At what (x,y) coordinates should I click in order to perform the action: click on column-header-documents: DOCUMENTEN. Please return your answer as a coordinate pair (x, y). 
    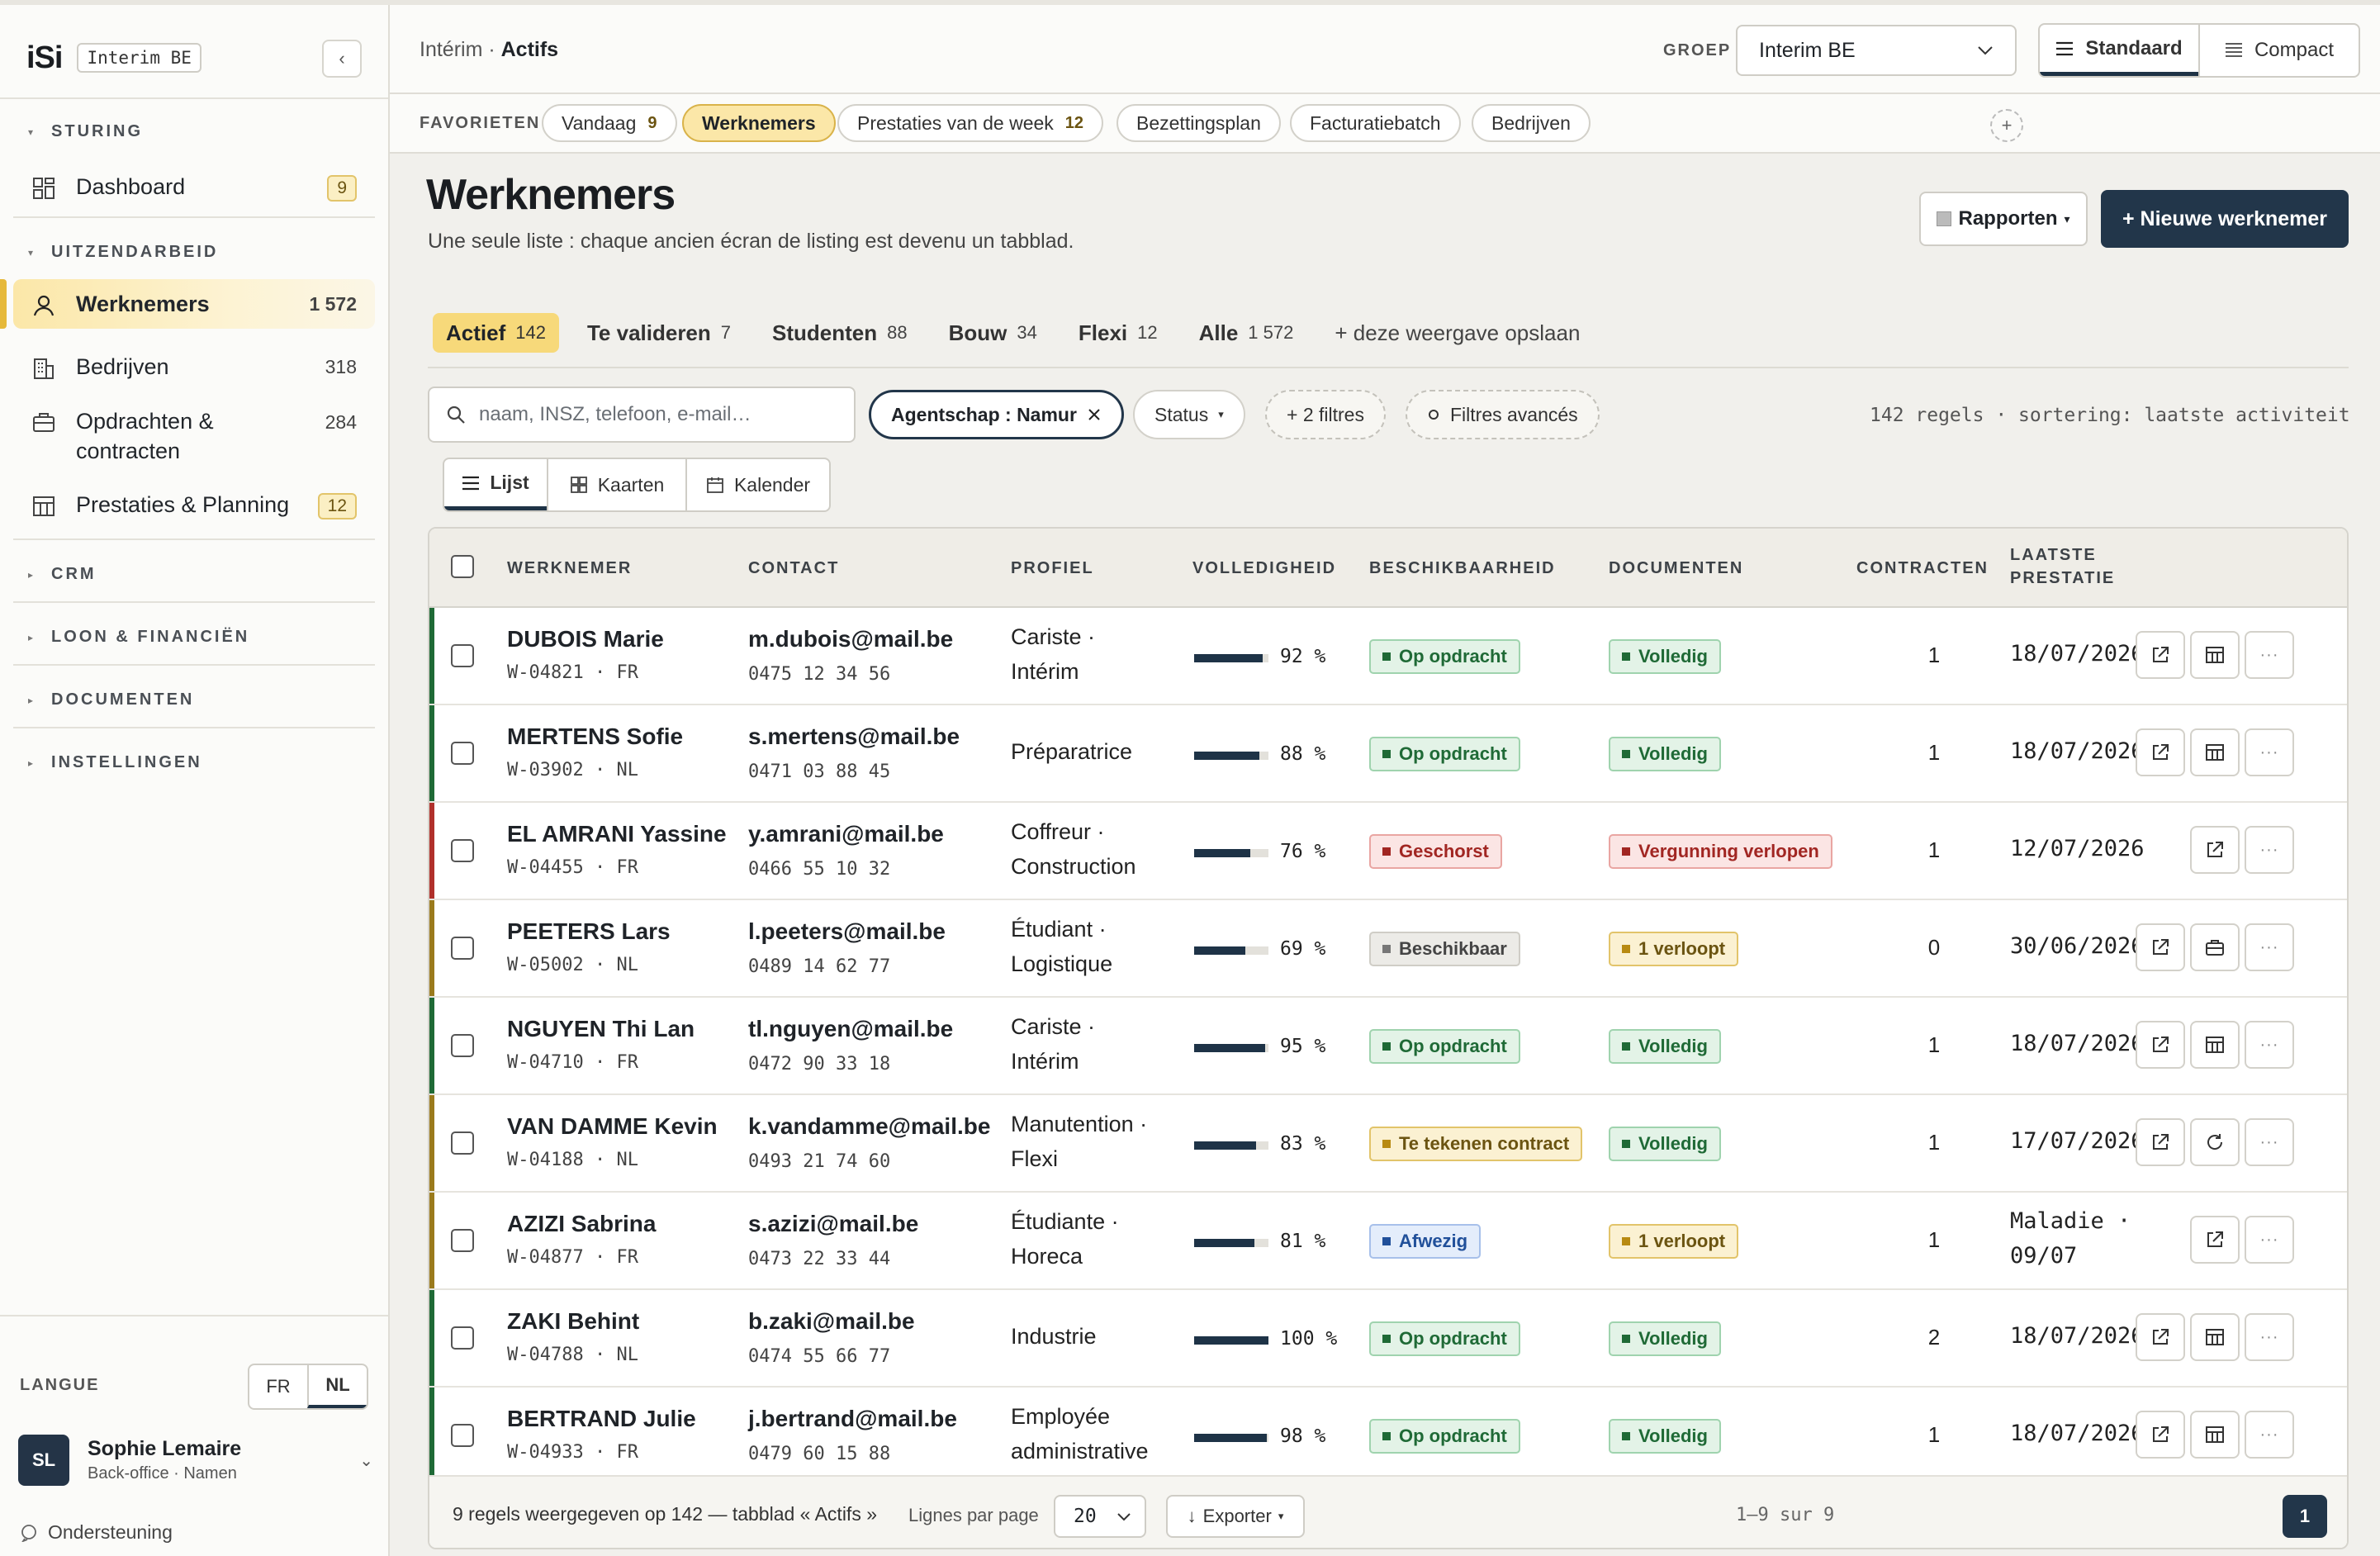
    Looking at the image, I should click on (1676, 569).